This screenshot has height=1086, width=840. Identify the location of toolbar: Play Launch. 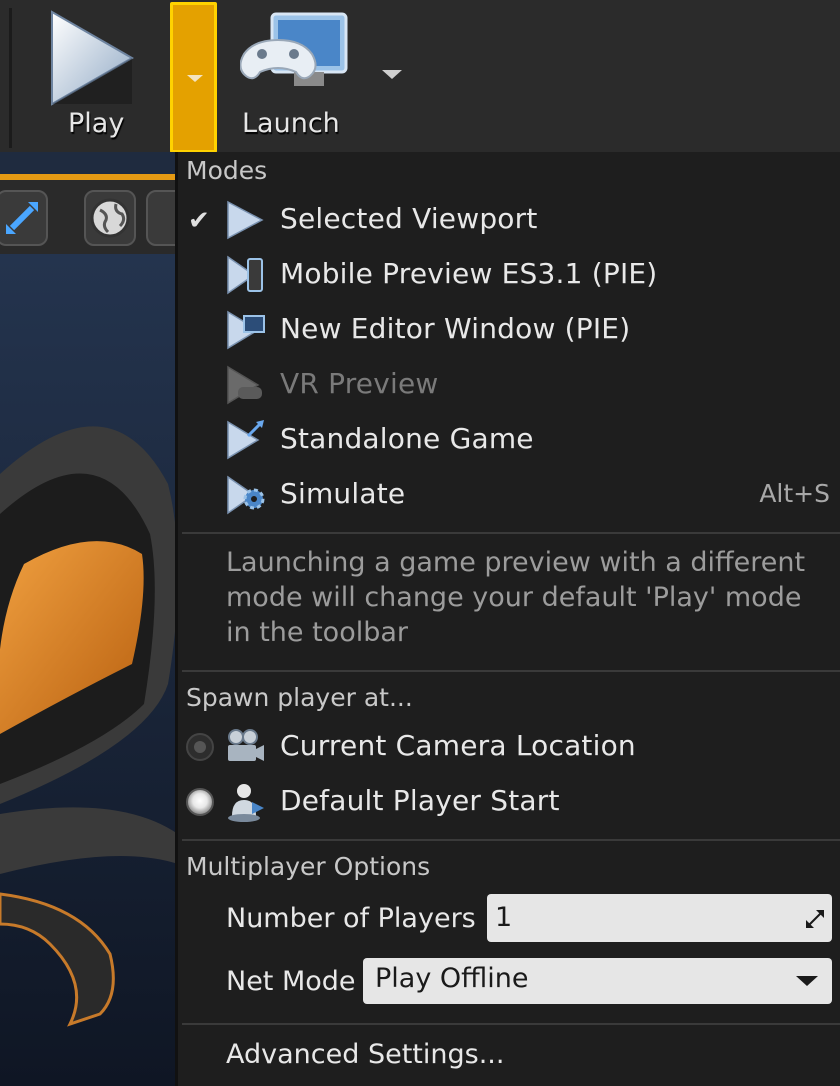
(420, 76).